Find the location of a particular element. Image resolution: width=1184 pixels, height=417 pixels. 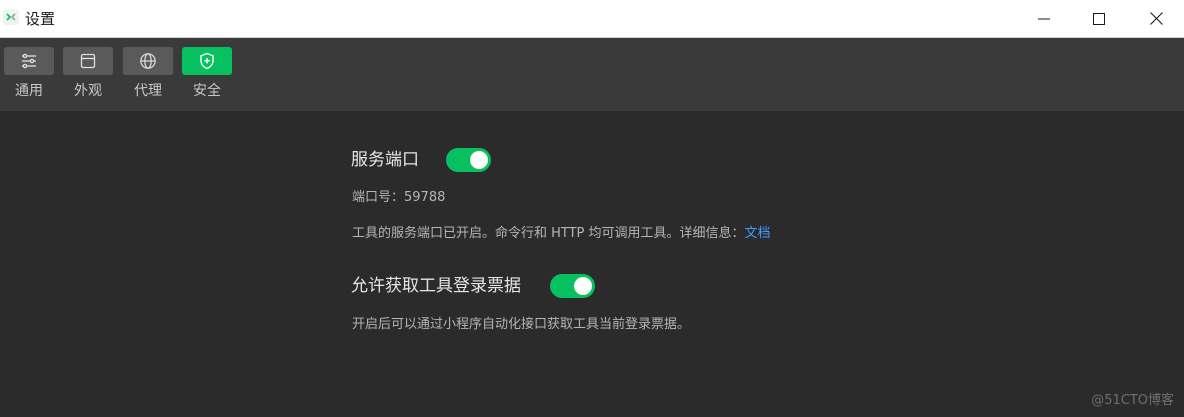

minimize-button is located at coordinates (1044, 18).